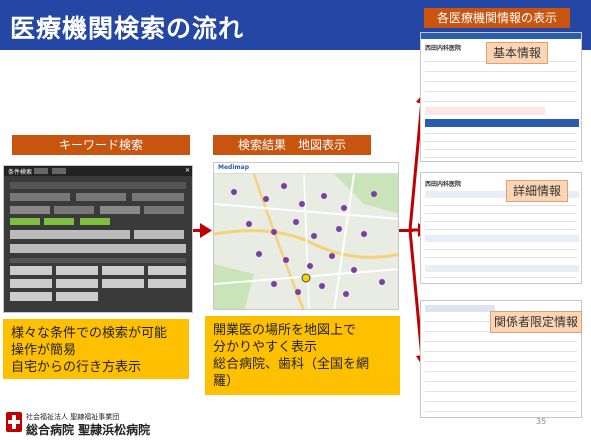  I want to click on search-description: 様々な条件での検索が可能 操作が簡易 自宅からの行き方表示, so click(96, 349).